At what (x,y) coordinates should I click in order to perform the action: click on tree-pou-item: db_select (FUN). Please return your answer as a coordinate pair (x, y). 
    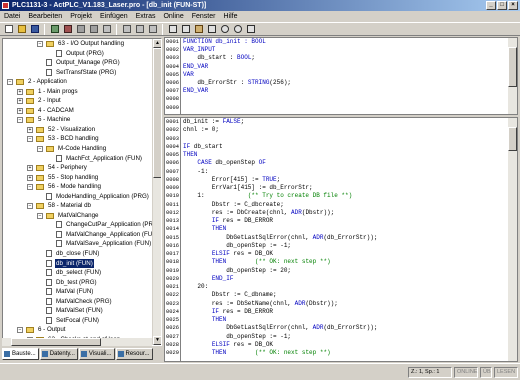
    Looking at the image, I should click on (78, 273).